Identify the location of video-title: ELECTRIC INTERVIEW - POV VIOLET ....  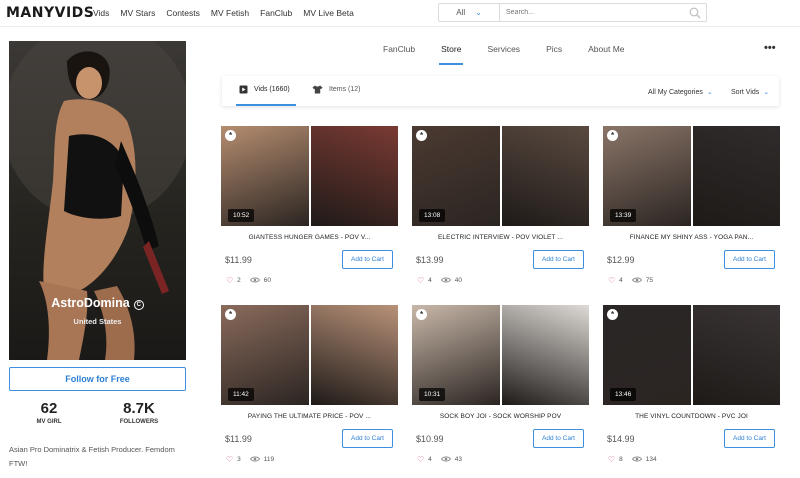
(500, 237).